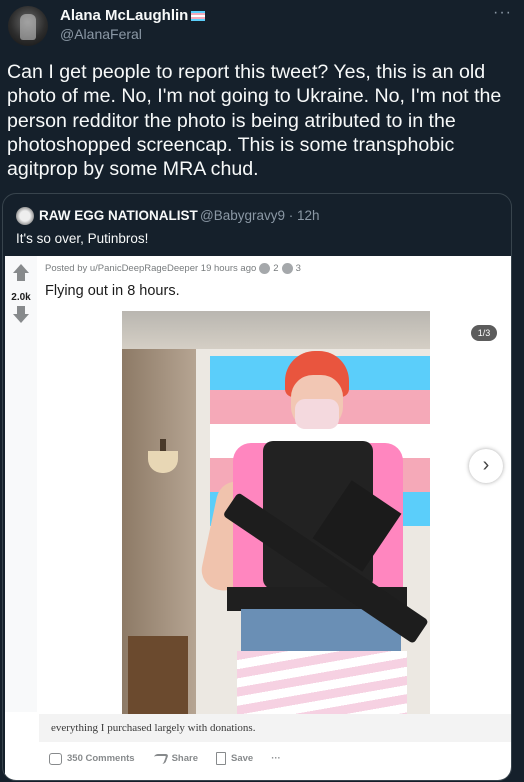 This screenshot has height=782, width=524. What do you see at coordinates (159, 758) in the screenshot?
I see `share-icon` at bounding box center [159, 758].